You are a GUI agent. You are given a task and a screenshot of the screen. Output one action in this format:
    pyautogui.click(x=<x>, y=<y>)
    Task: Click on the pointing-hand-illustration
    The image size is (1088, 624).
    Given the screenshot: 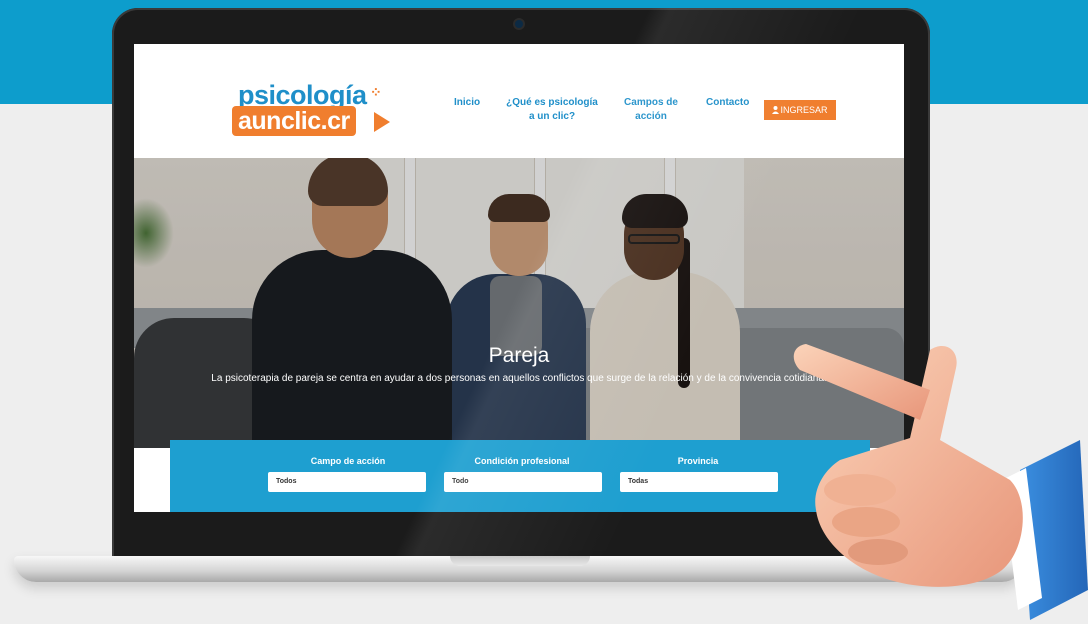 What is the action you would take?
    pyautogui.click(x=940, y=482)
    